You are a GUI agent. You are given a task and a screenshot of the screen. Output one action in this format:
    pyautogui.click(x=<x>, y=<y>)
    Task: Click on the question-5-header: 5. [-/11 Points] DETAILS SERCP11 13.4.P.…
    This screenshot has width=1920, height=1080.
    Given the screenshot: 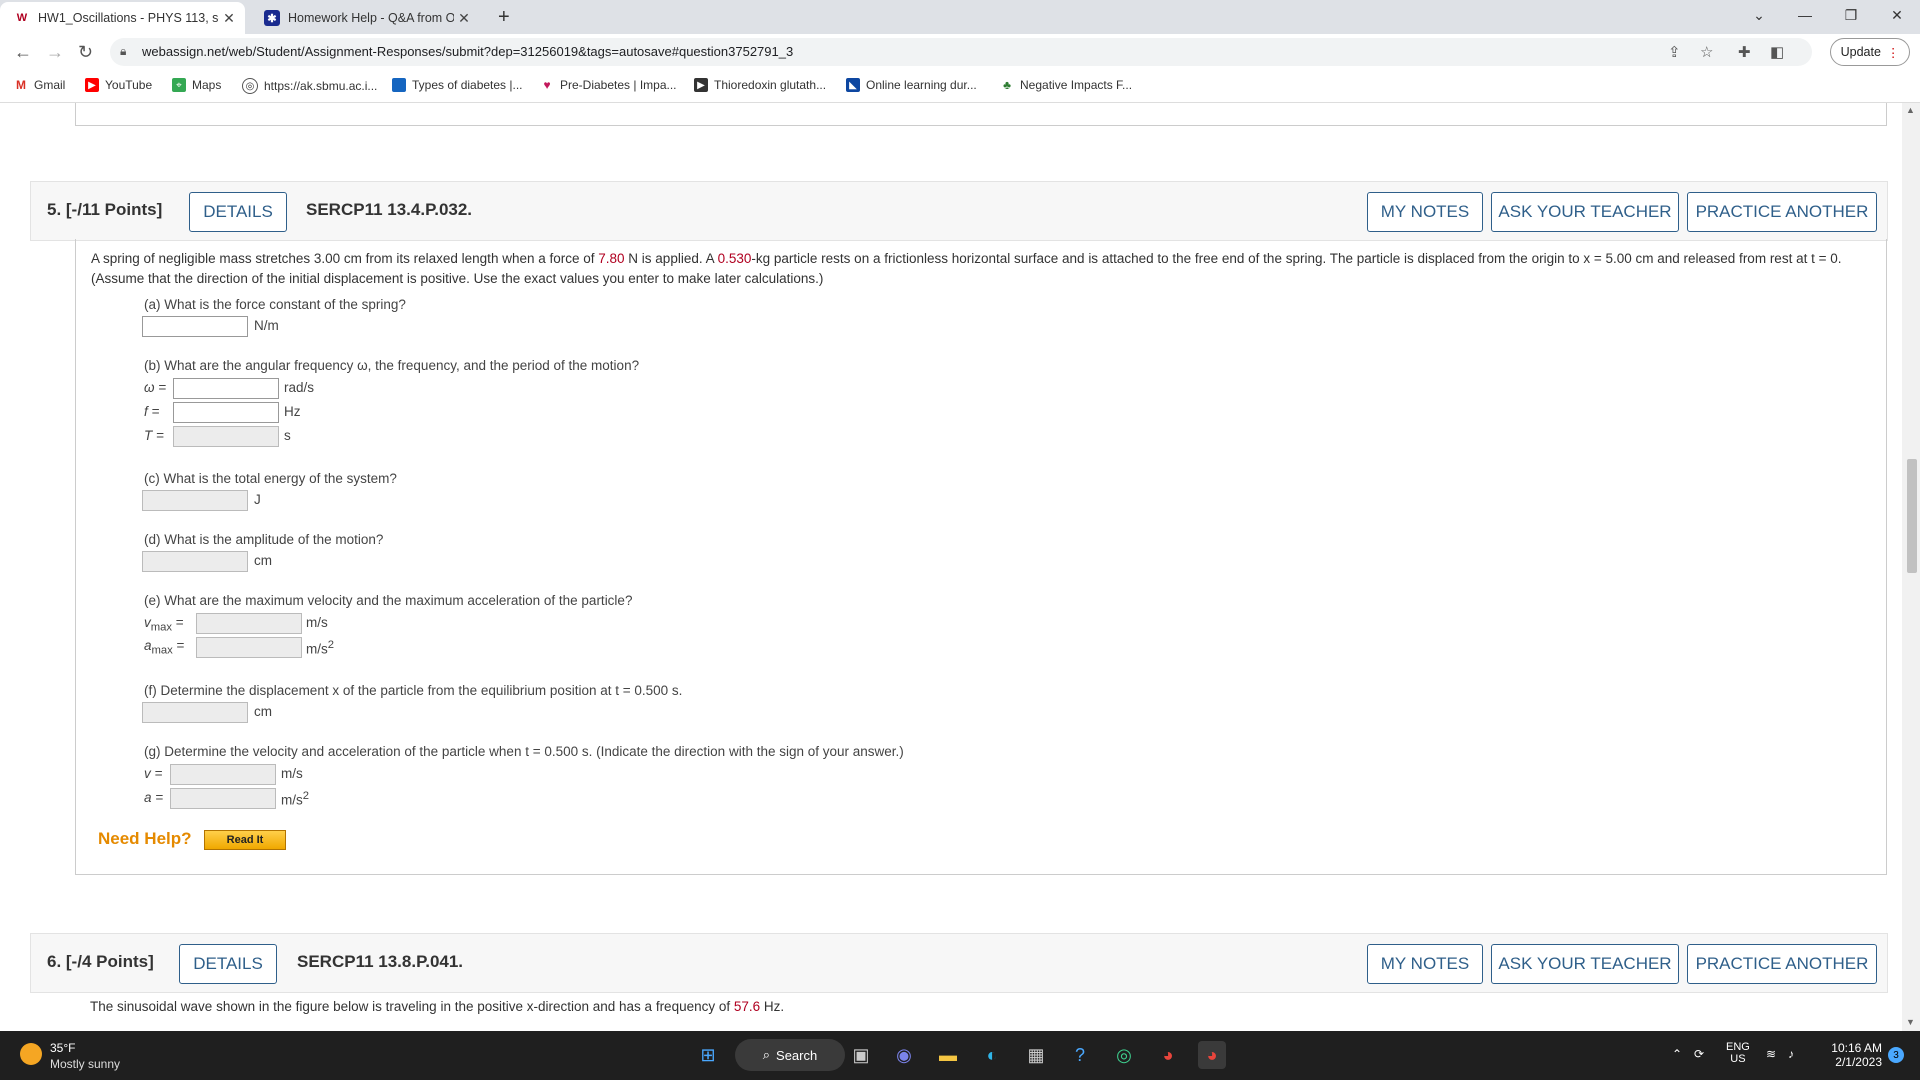 What is the action you would take?
    pyautogui.click(x=959, y=211)
    